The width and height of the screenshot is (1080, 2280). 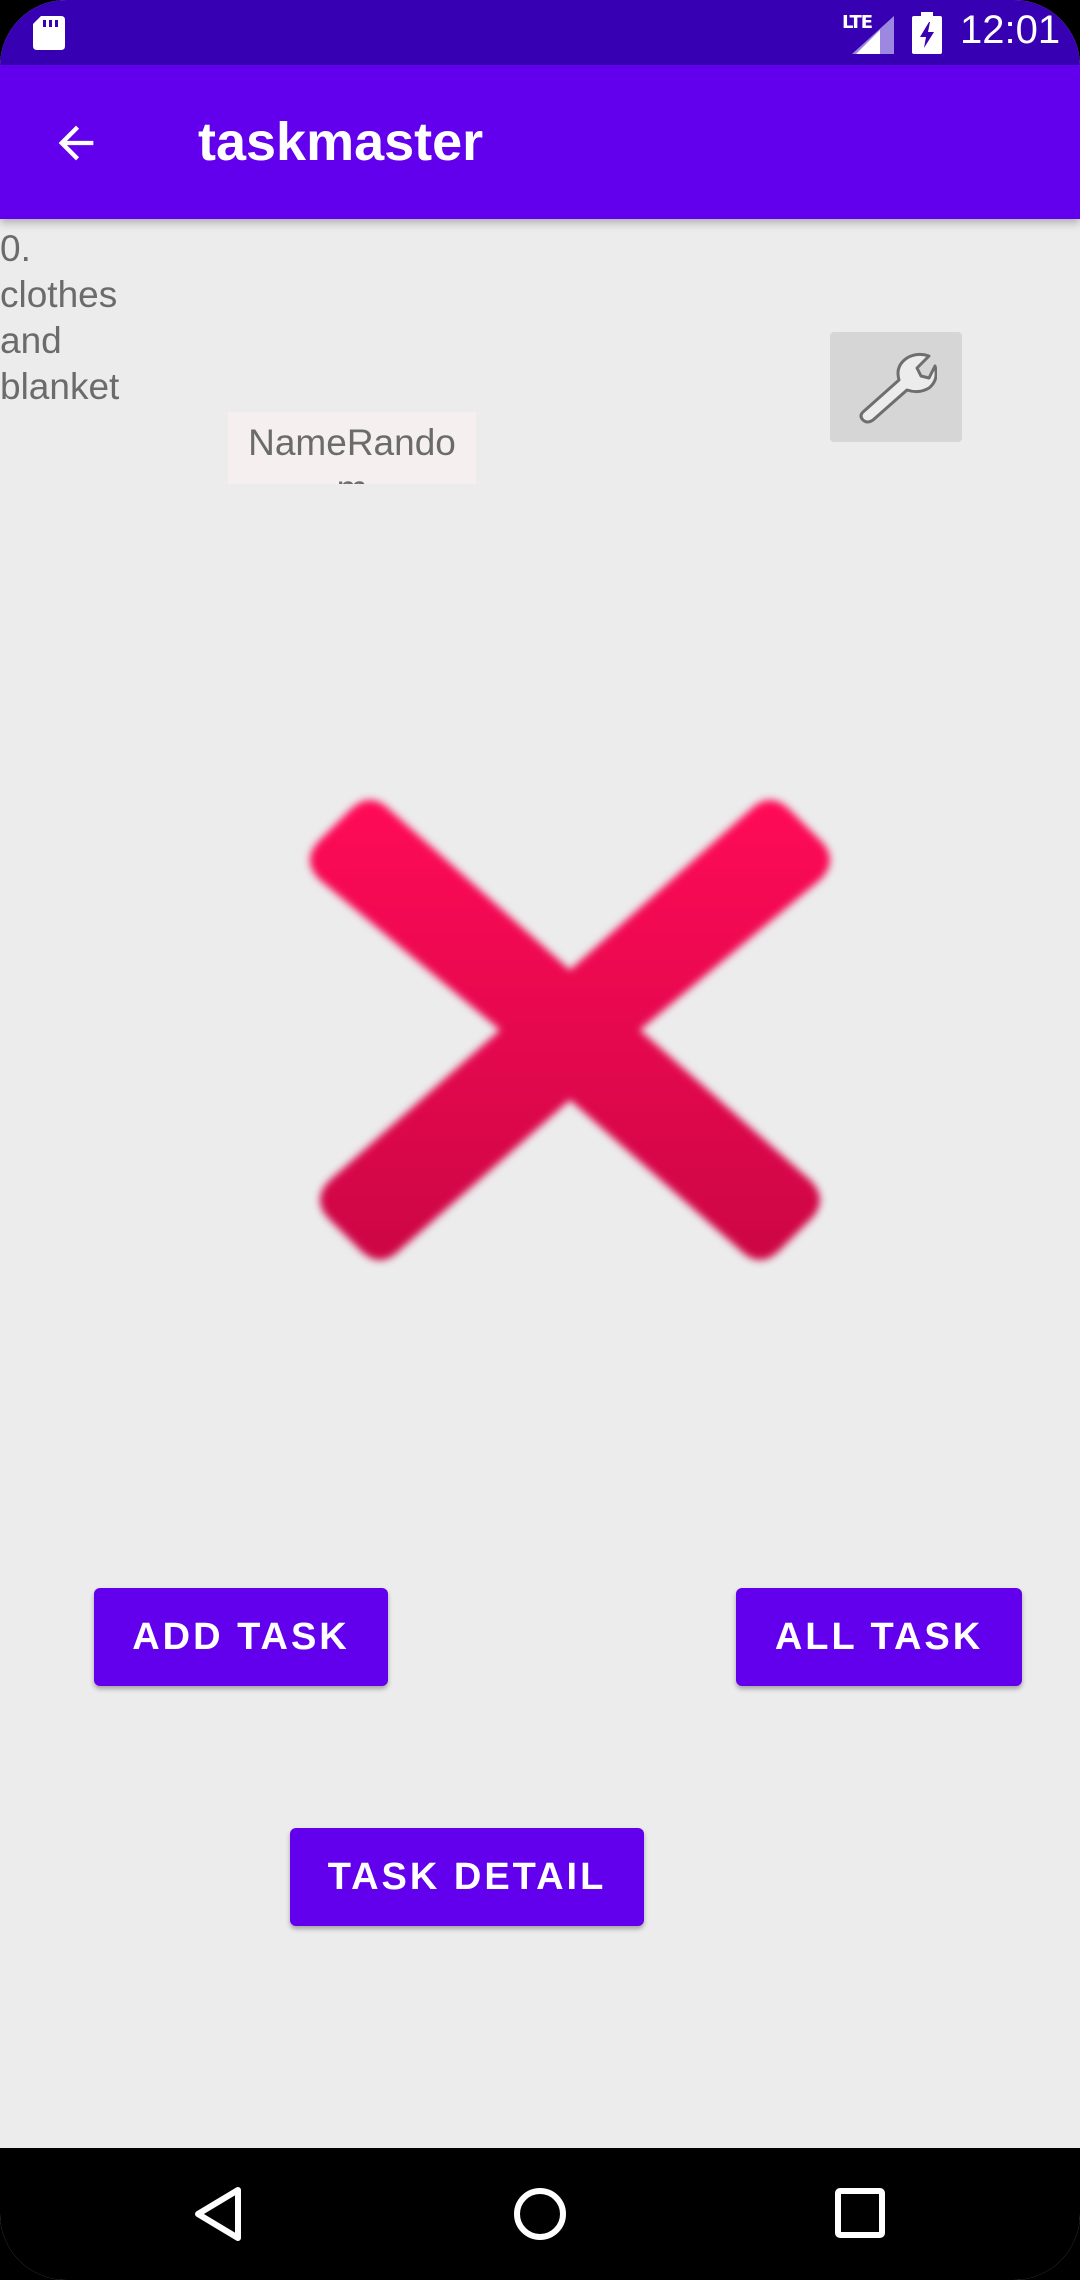 I want to click on task-title: 0. clothes and blanket, so click(x=70, y=318).